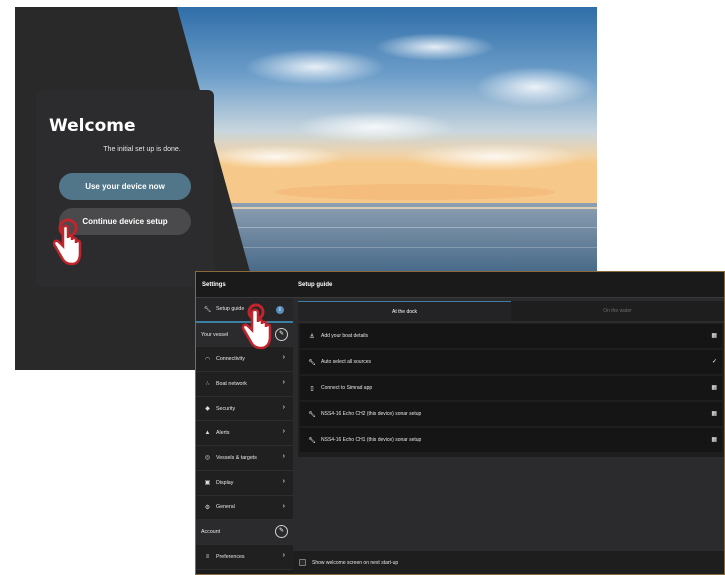  Describe the element at coordinates (225, 482) in the screenshot. I see `sidebar-item-label: Display` at that location.